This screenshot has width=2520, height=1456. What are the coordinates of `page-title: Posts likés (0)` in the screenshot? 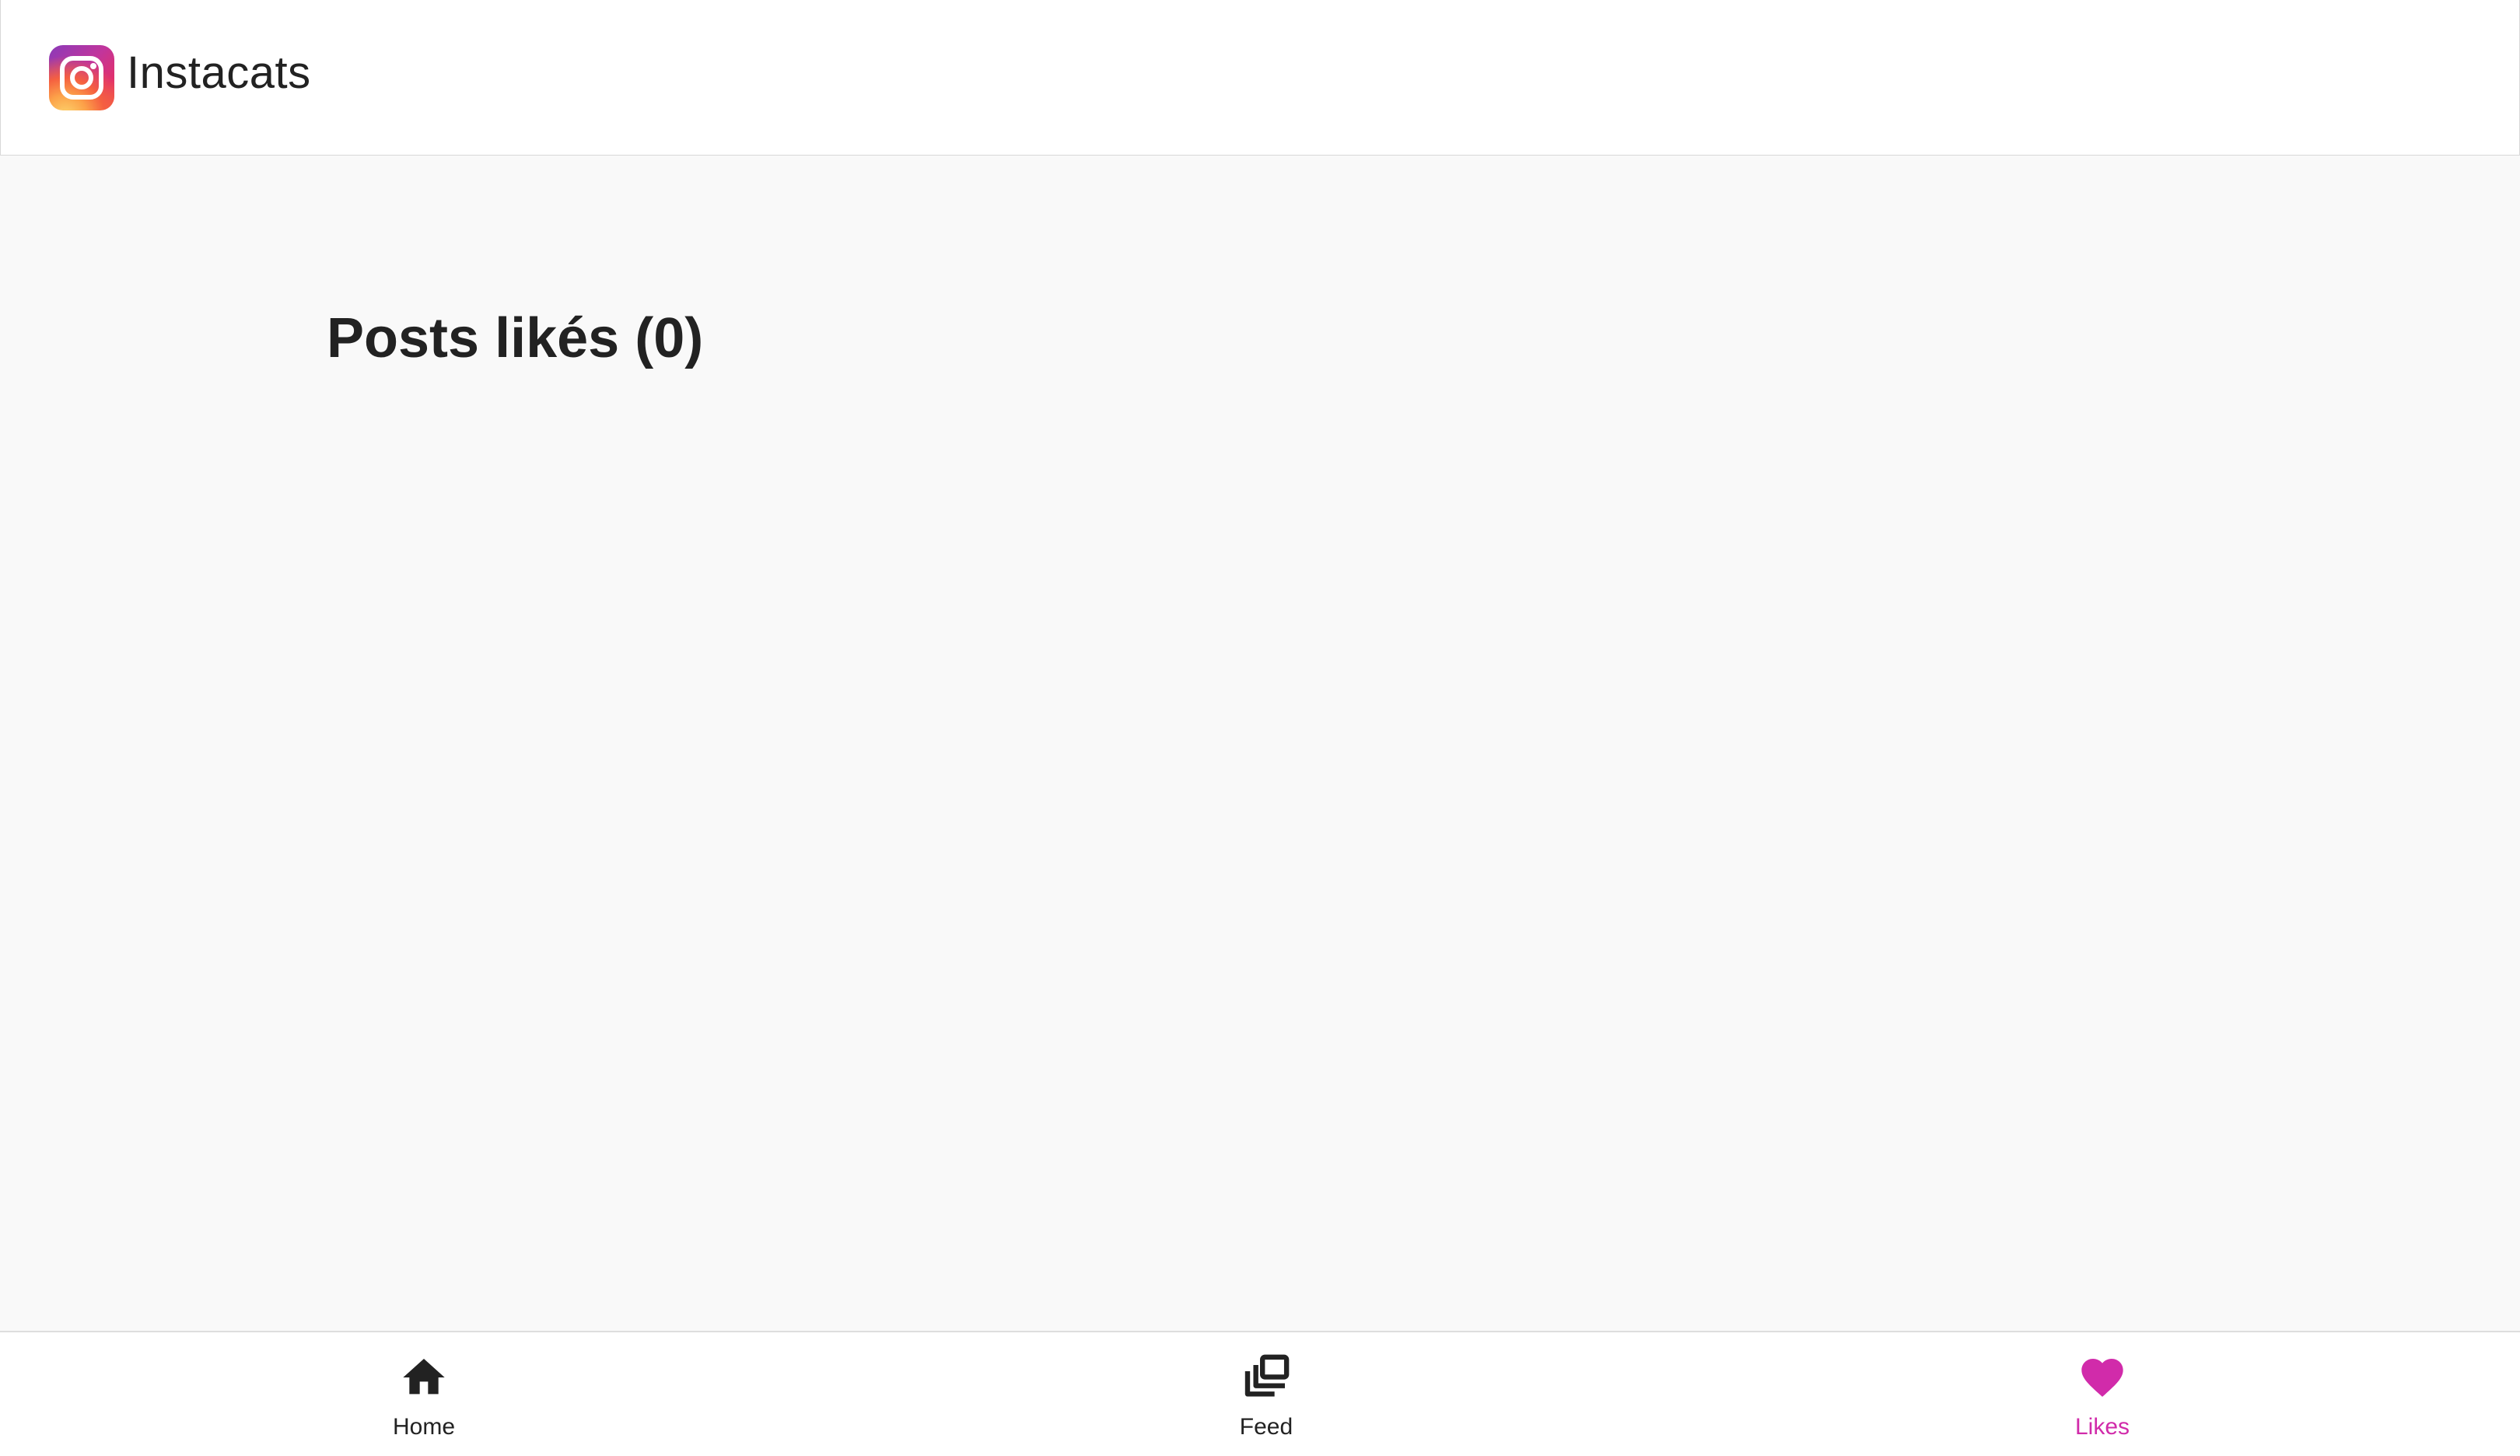 It's located at (515, 338).